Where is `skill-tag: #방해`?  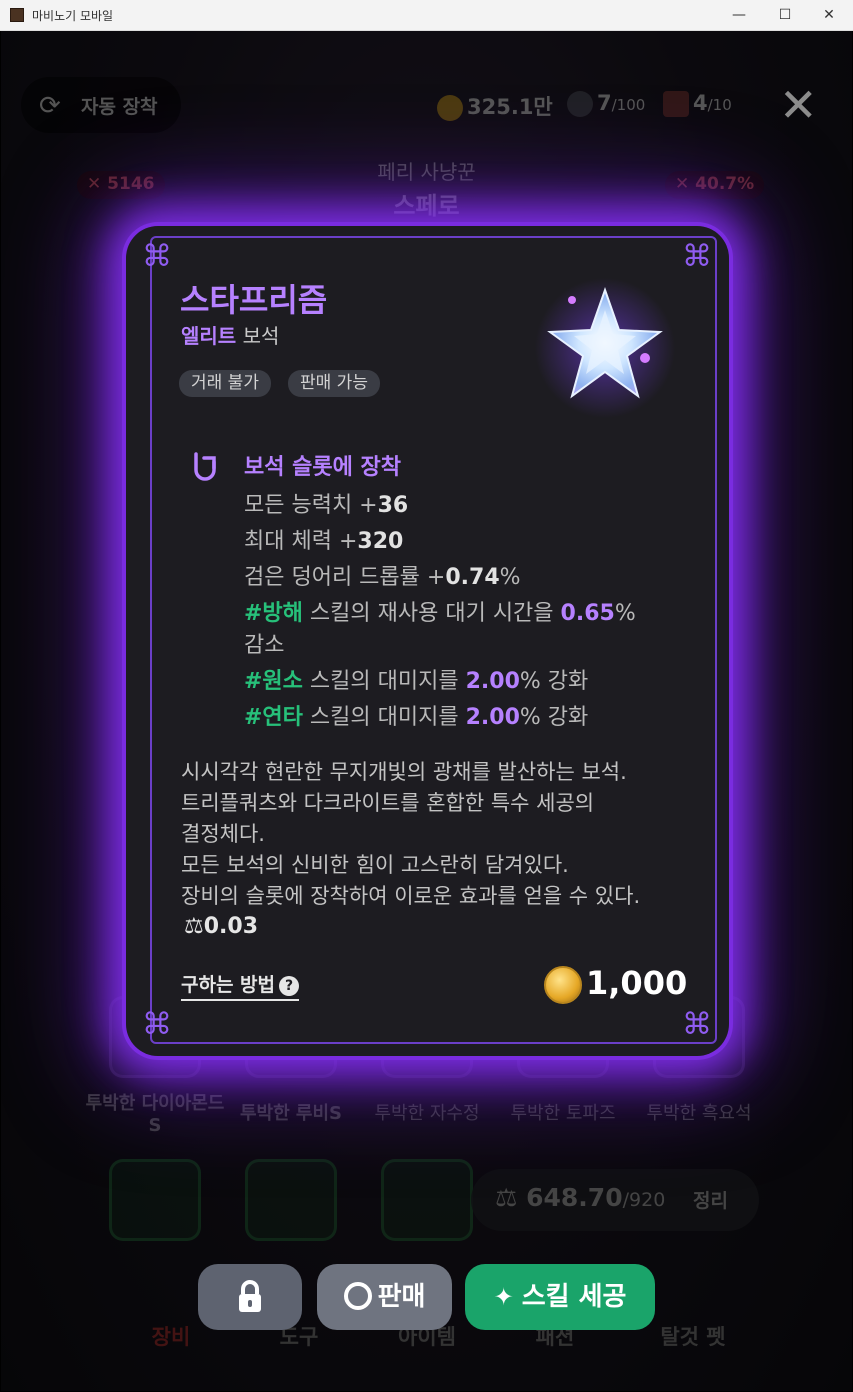 skill-tag: #방해 is located at coordinates (273, 613).